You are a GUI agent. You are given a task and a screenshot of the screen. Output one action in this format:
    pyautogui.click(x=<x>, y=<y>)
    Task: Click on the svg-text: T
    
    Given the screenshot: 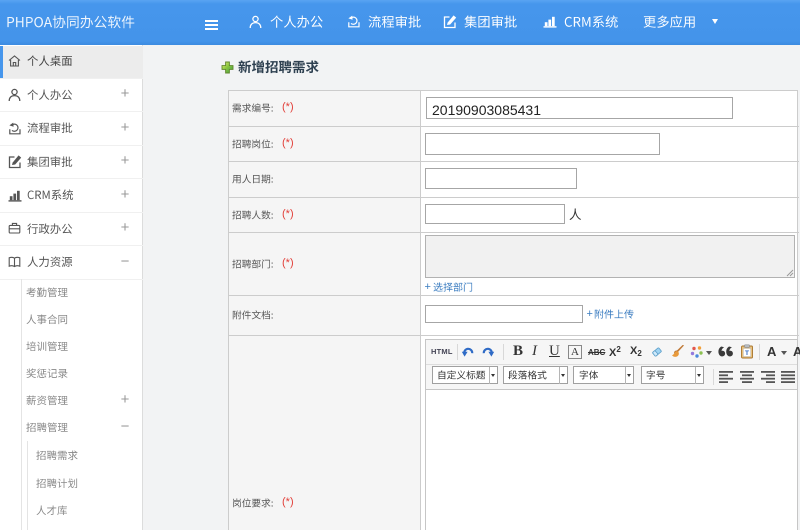 What is the action you would take?
    pyautogui.click(x=747, y=353)
    